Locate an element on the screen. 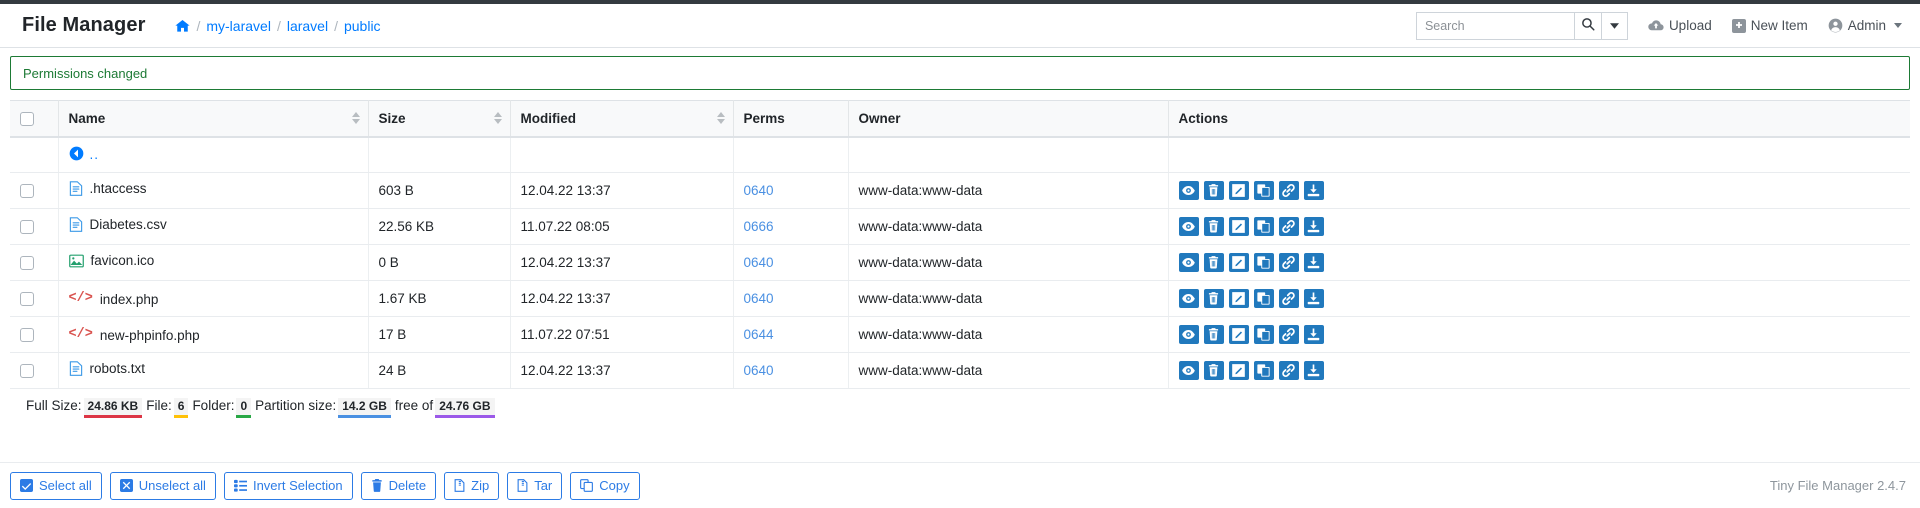  perms-link: 0644 is located at coordinates (759, 334).